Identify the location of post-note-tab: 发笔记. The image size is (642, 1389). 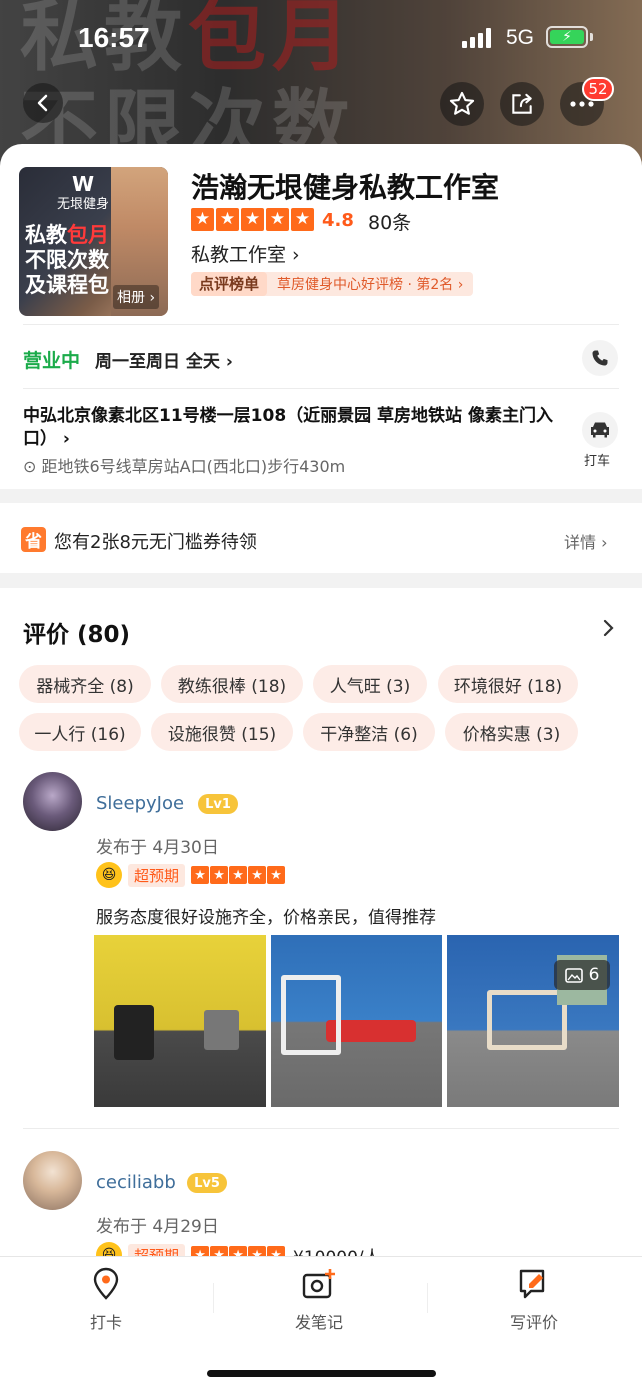
(319, 1300).